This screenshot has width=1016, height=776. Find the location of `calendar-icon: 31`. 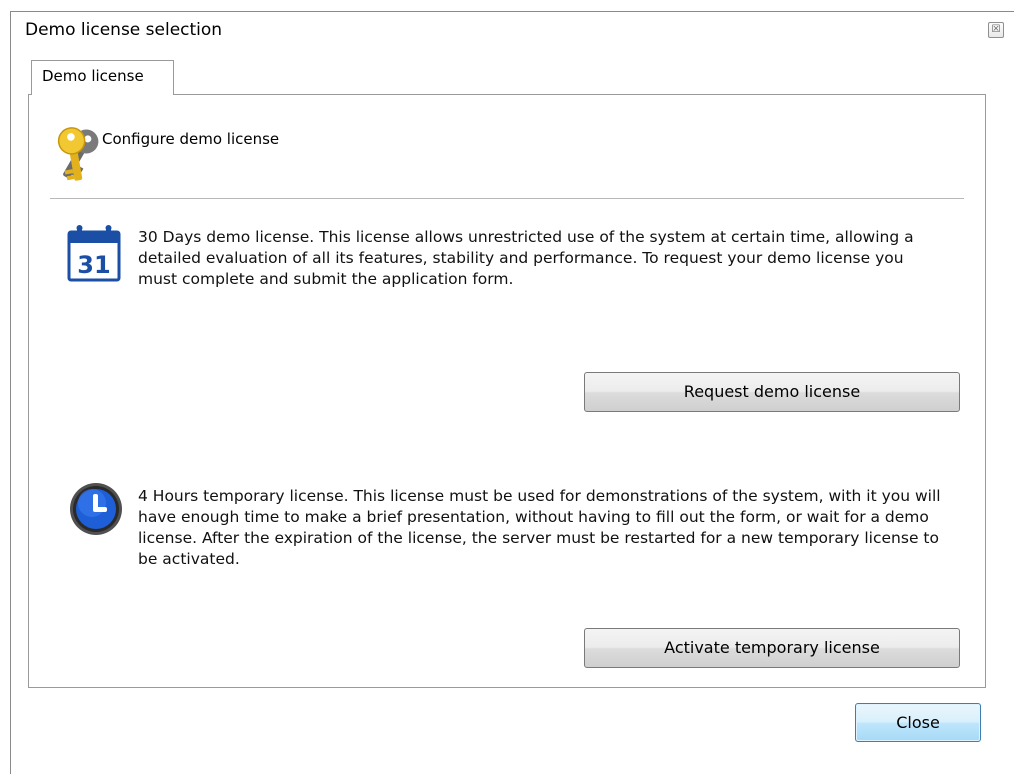

calendar-icon: 31 is located at coordinates (94, 253).